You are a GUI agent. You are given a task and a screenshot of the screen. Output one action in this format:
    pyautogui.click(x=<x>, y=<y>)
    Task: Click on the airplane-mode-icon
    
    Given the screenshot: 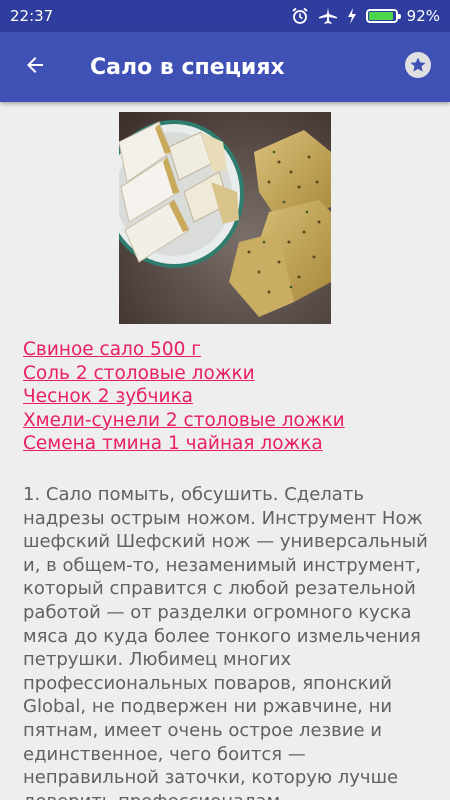 What is the action you would take?
    pyautogui.click(x=328, y=16)
    